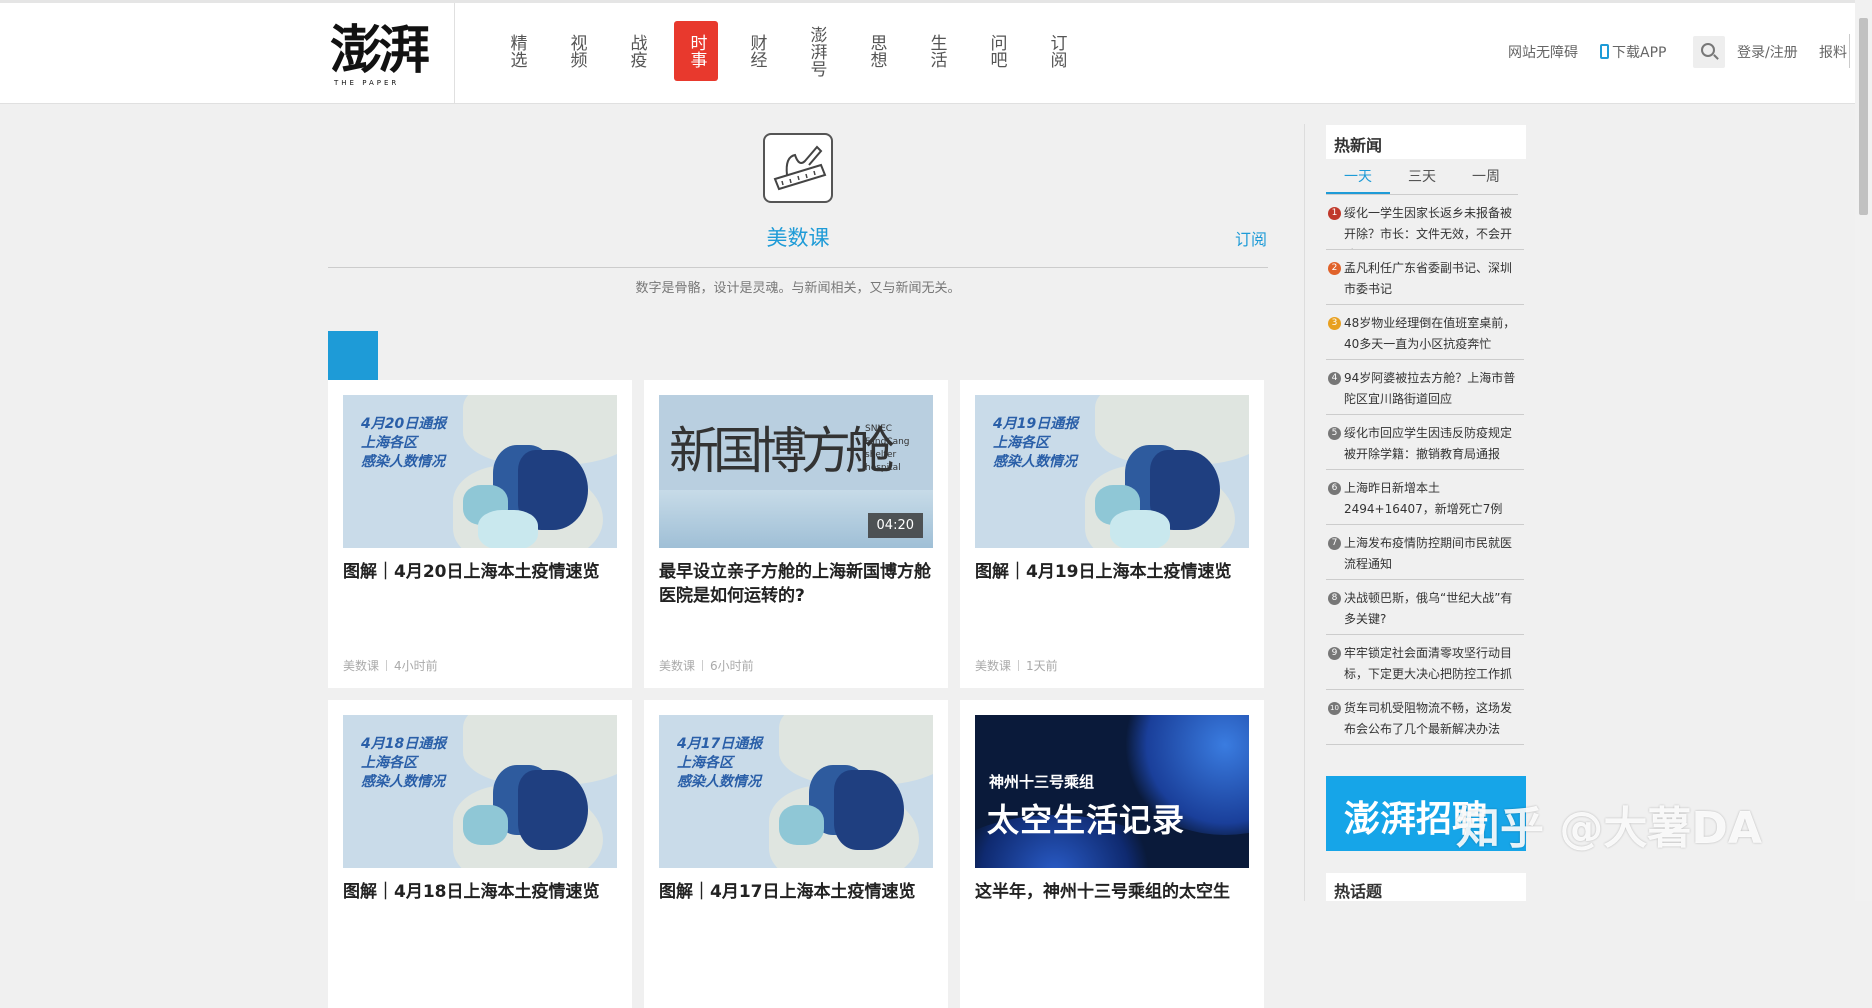 The width and height of the screenshot is (1872, 1008). What do you see at coordinates (796, 584) in the screenshot?
I see `article-title: 最早设立亲子方舱的上海新国博方舱医院是如何运转的?` at bounding box center [796, 584].